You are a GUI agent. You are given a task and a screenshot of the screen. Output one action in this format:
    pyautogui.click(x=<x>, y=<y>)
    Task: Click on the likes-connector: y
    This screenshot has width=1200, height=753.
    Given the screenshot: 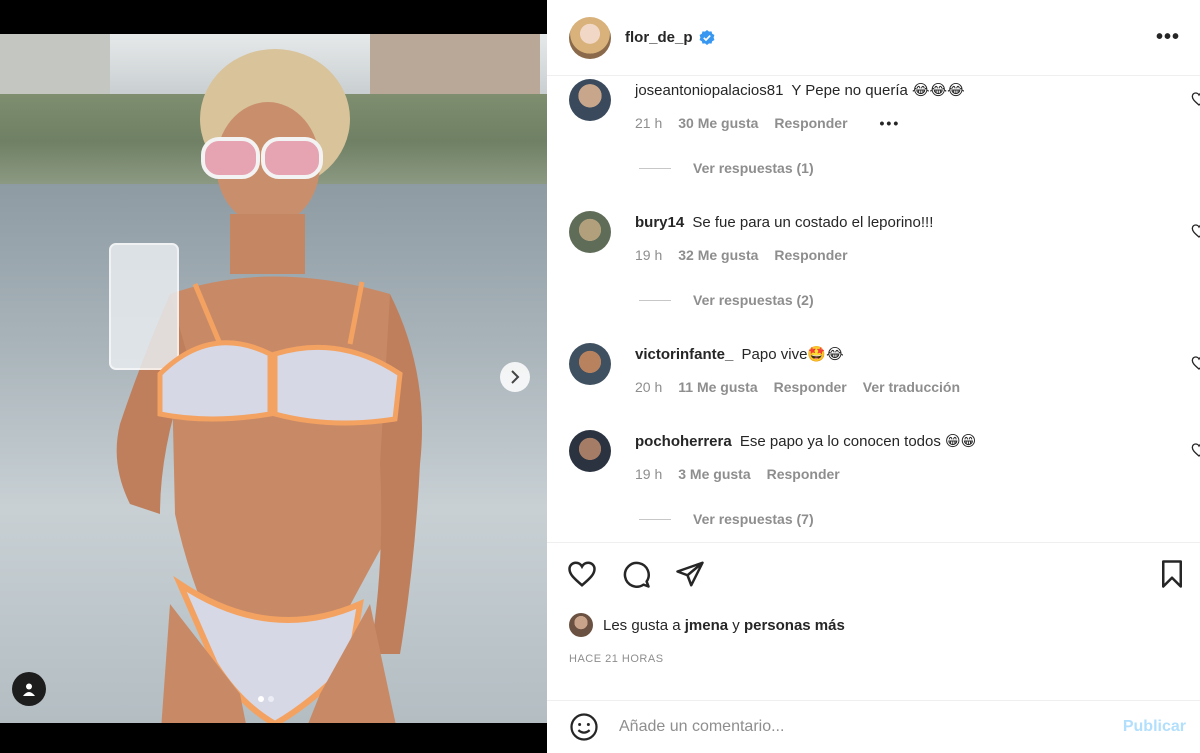 What is the action you would take?
    pyautogui.click(x=736, y=625)
    